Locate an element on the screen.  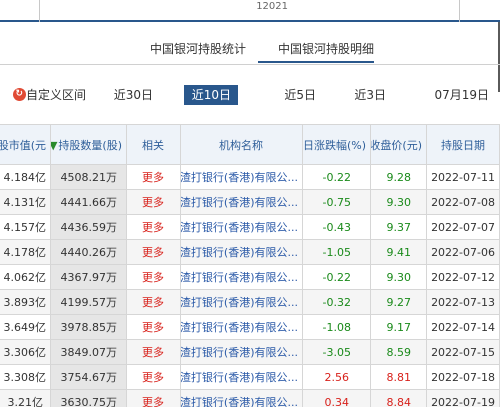
period-5d: 近5日 is located at coordinates (300, 95).